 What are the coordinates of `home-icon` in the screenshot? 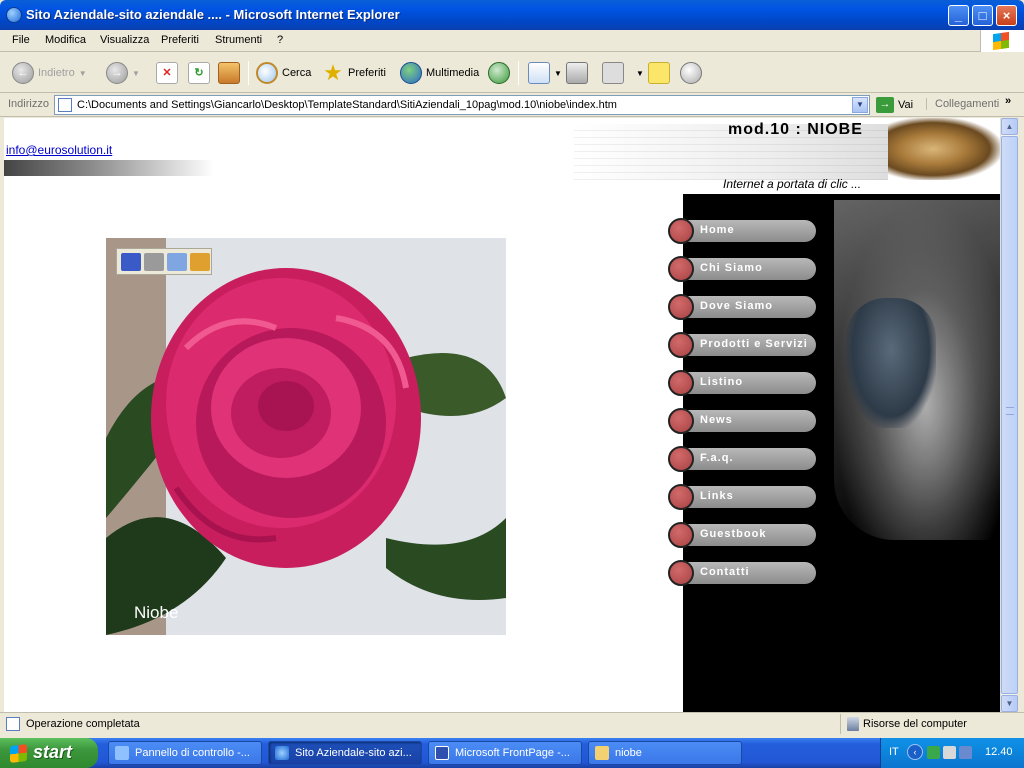 It's located at (229, 73).